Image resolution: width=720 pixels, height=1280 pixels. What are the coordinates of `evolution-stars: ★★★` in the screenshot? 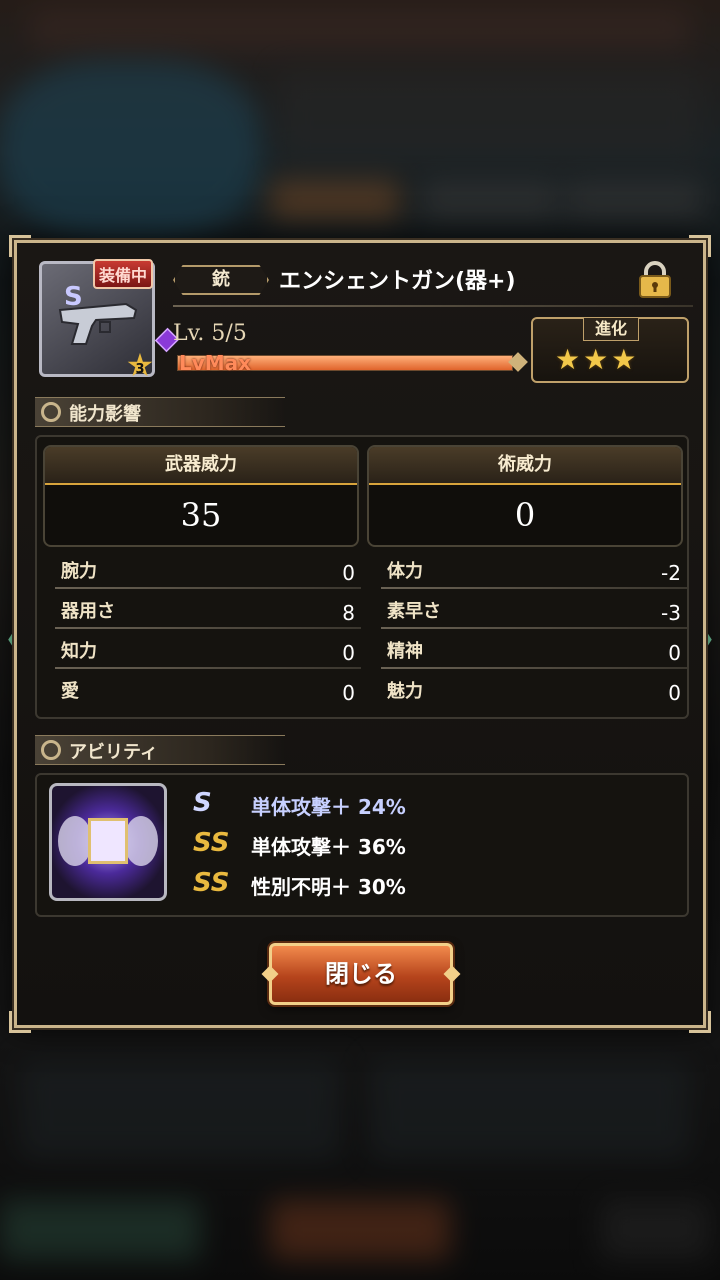 It's located at (597, 359).